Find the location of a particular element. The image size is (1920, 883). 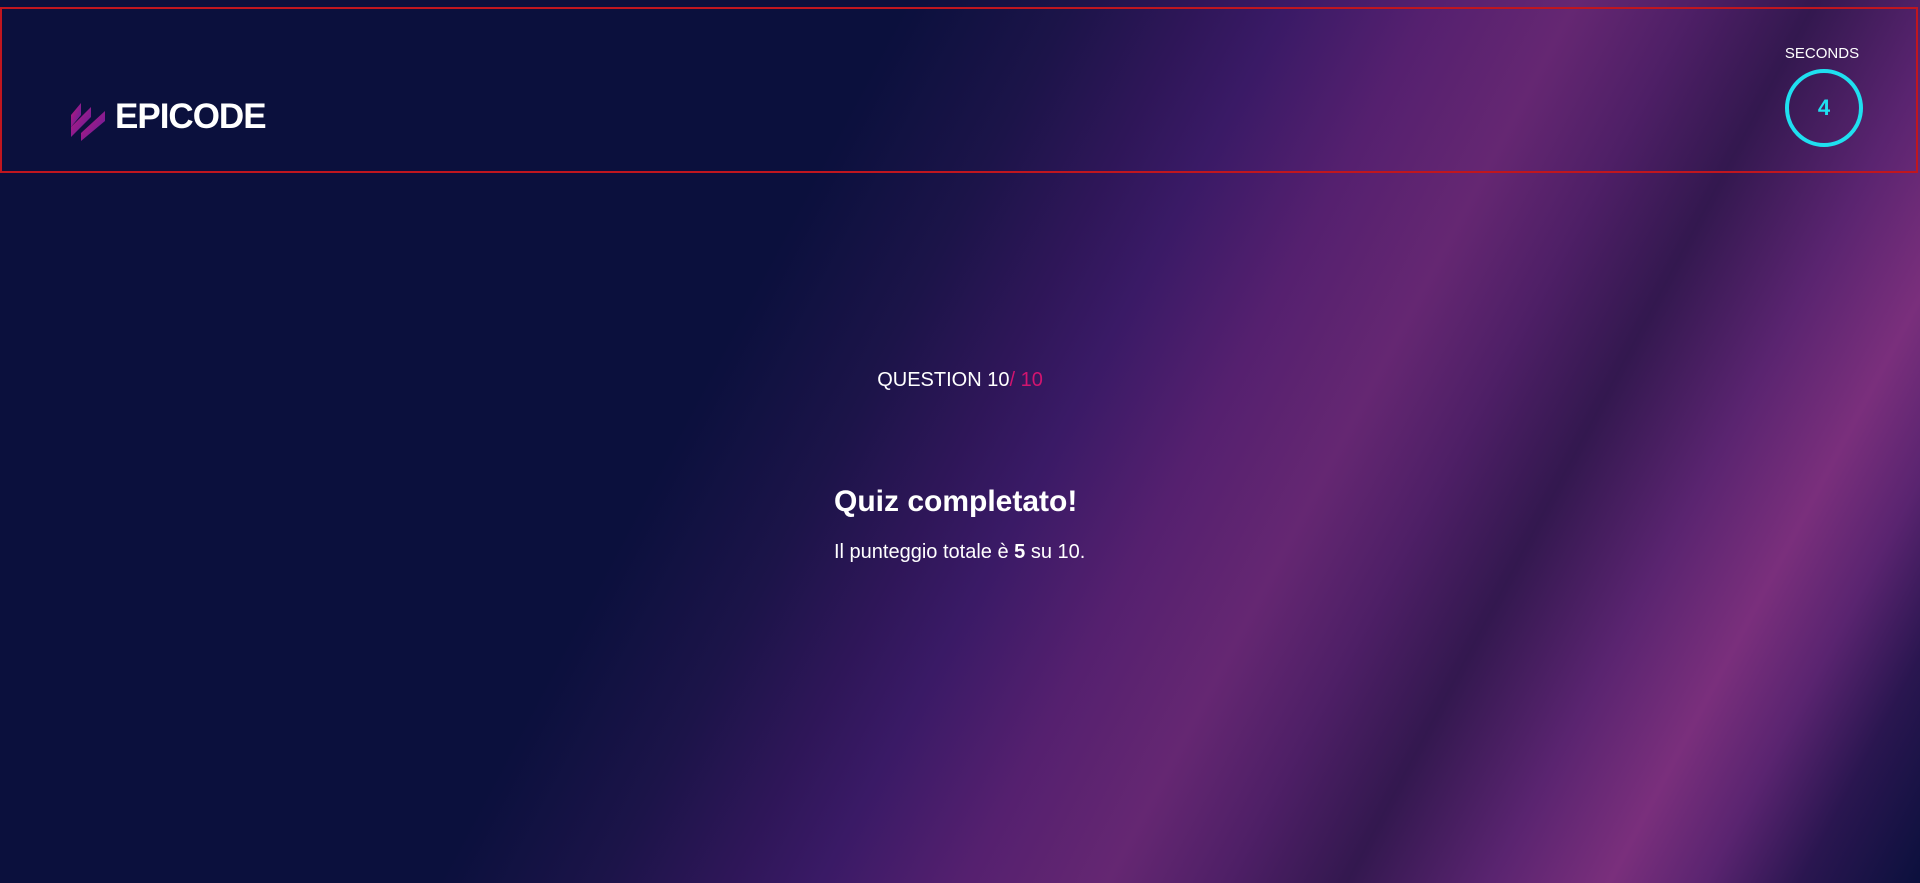

timer-circle: 4 is located at coordinates (1824, 108).